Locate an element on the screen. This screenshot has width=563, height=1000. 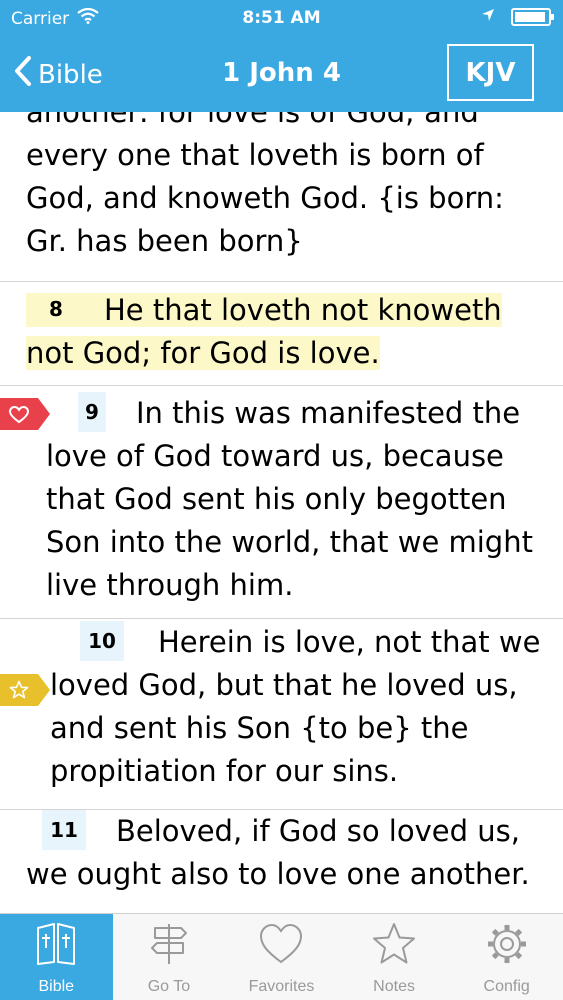
tab-label: Bible is located at coordinates (56, 986).